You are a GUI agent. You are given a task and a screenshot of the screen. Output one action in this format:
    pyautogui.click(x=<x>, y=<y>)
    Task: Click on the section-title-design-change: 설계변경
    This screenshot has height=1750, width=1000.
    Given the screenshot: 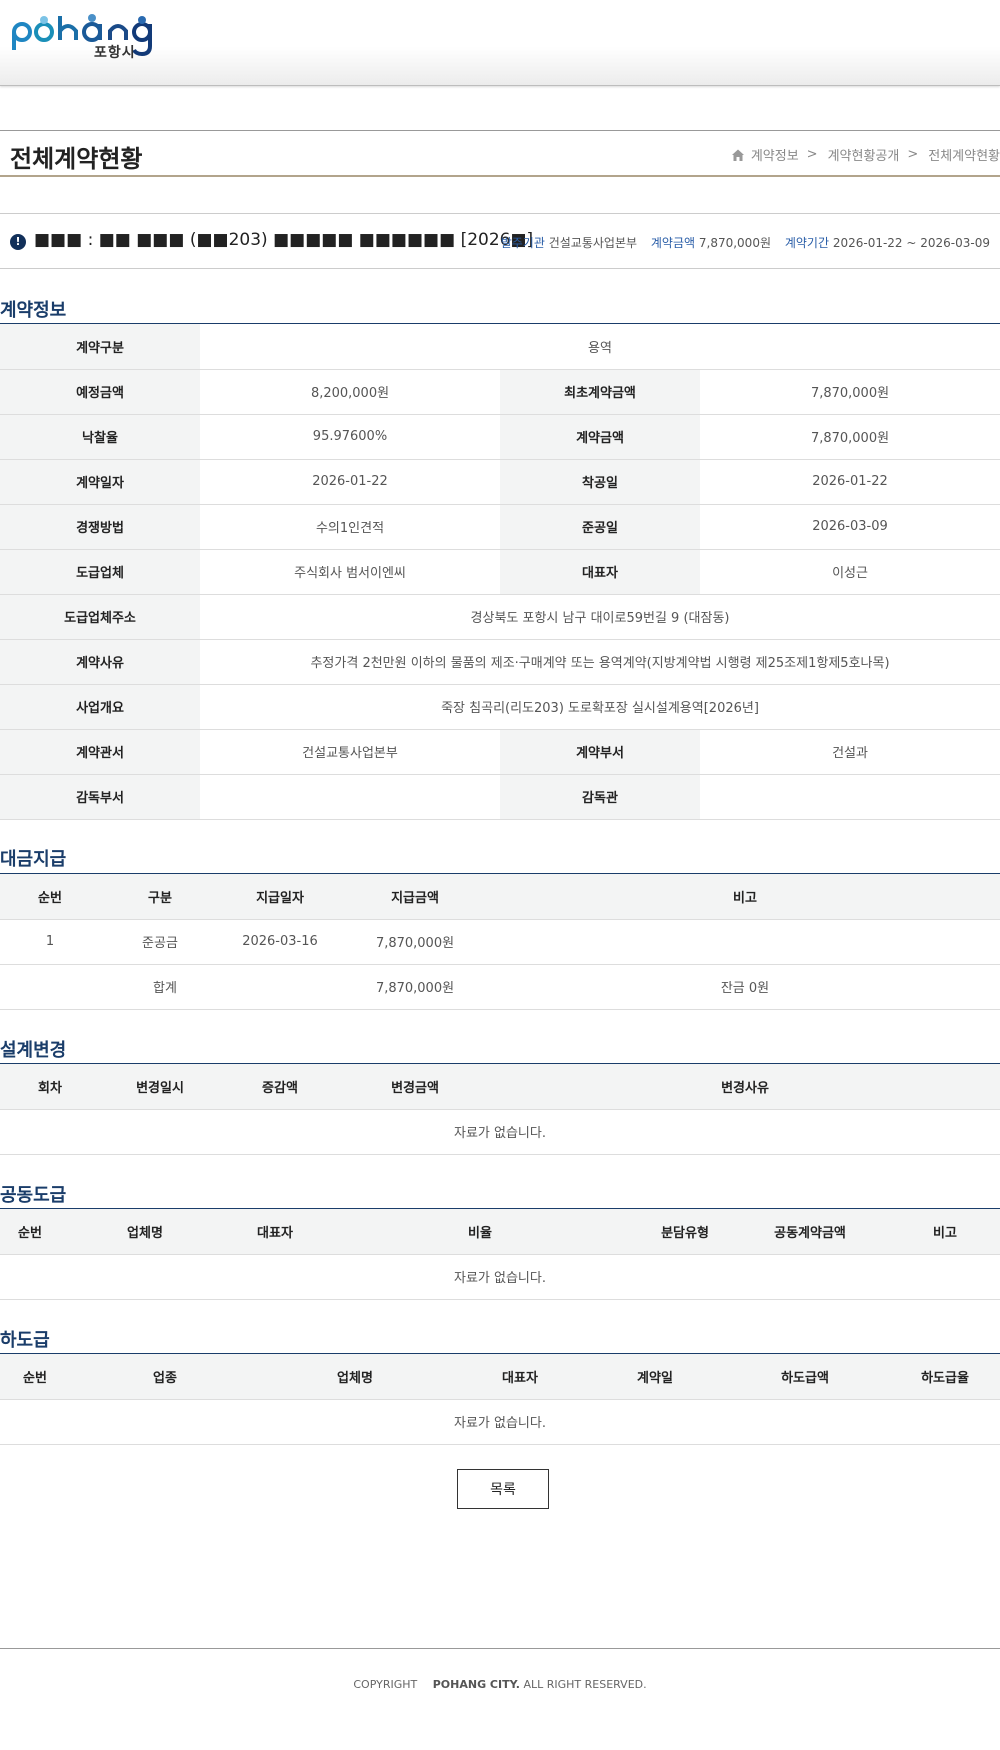 What is the action you would take?
    pyautogui.click(x=33, y=1050)
    